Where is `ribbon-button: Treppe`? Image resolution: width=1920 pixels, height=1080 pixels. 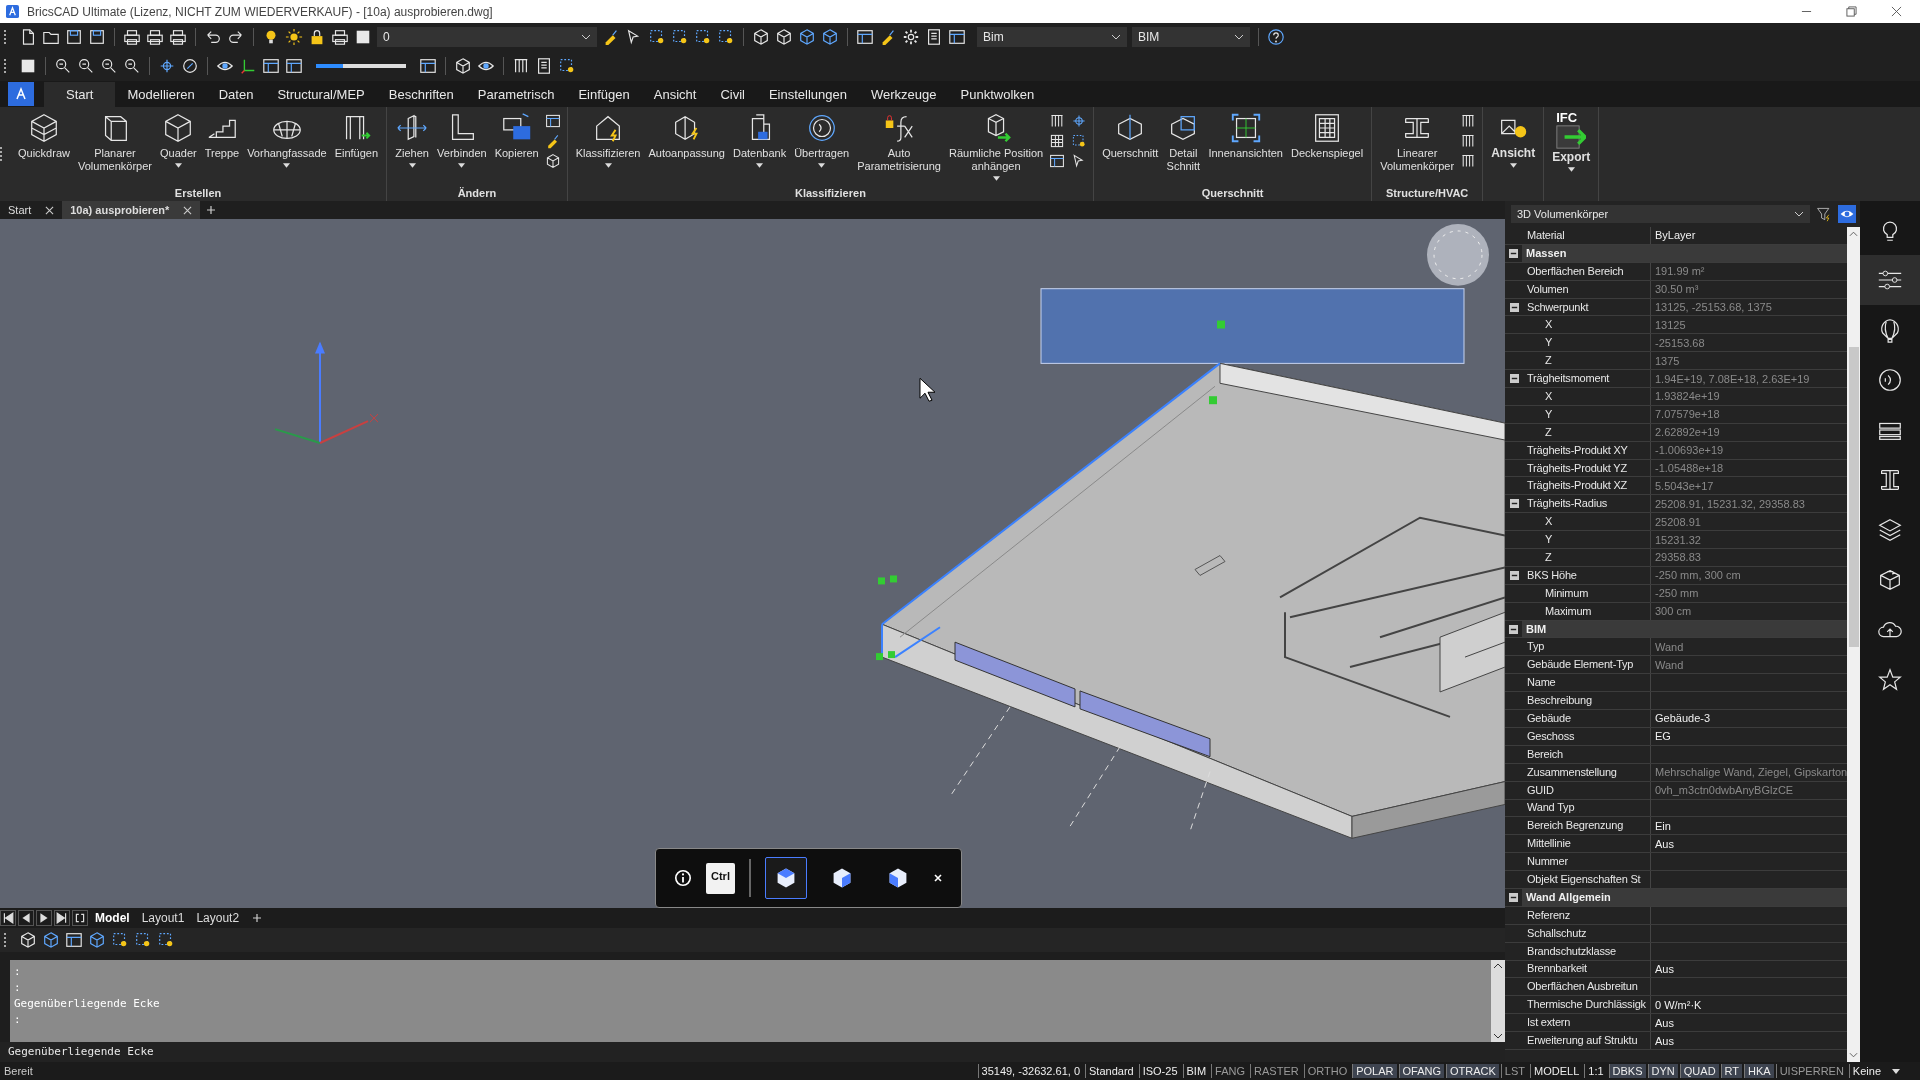
ribbon-button: Treppe is located at coordinates (222, 149).